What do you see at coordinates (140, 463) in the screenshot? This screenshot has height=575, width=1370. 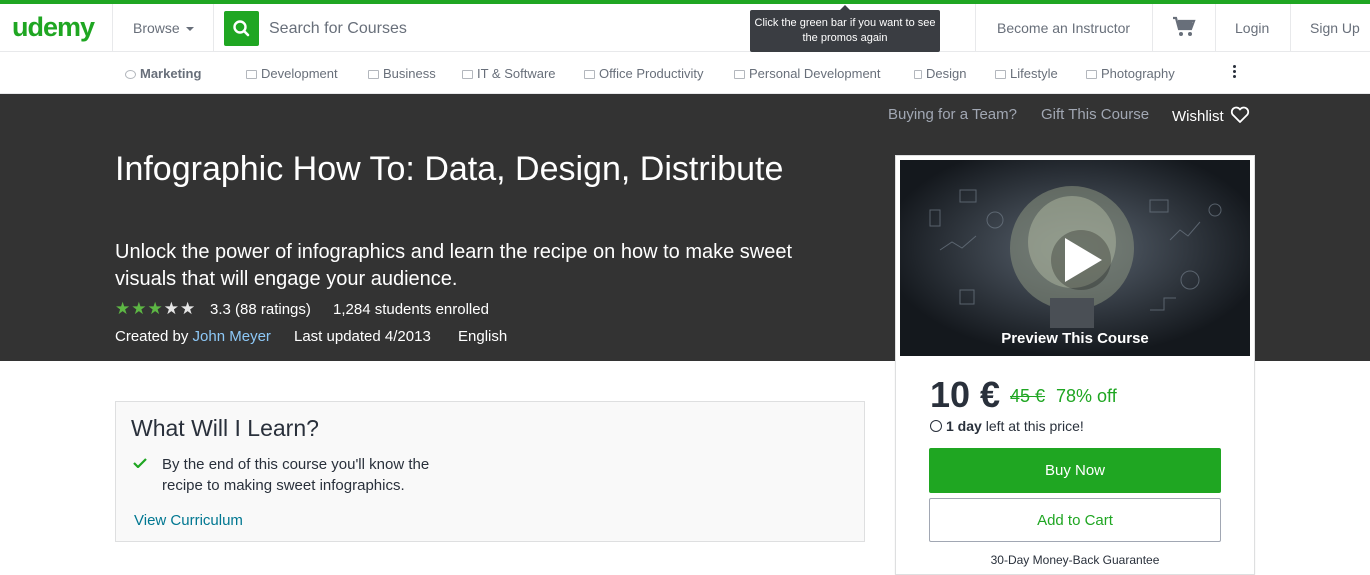 I see `check-icon` at bounding box center [140, 463].